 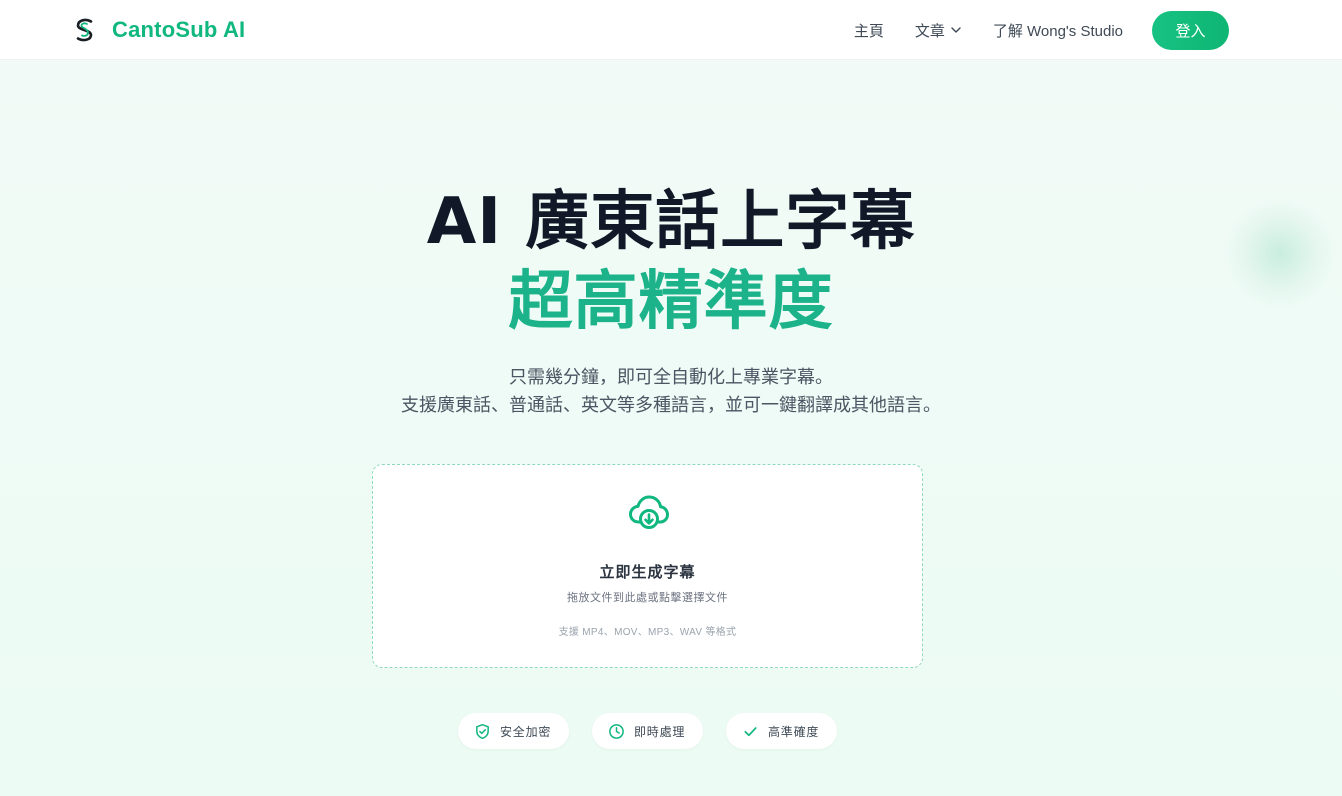 I want to click on feature-badge-realtime: 即時處理, so click(x=647, y=731).